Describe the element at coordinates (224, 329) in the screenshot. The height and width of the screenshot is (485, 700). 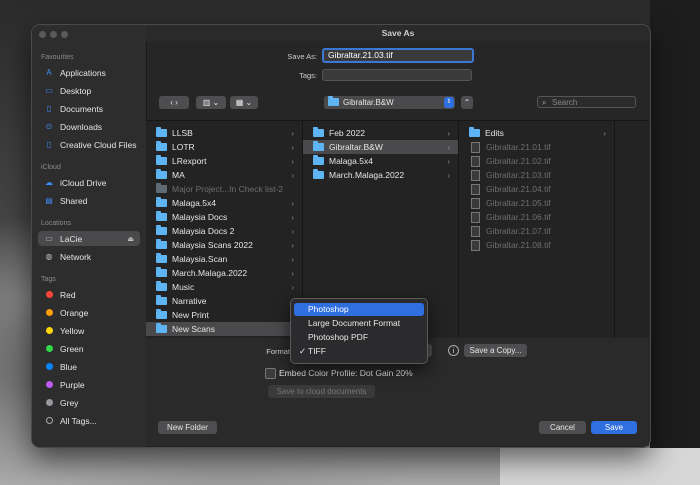
I see `folder-row-selected: New Scans›` at that location.